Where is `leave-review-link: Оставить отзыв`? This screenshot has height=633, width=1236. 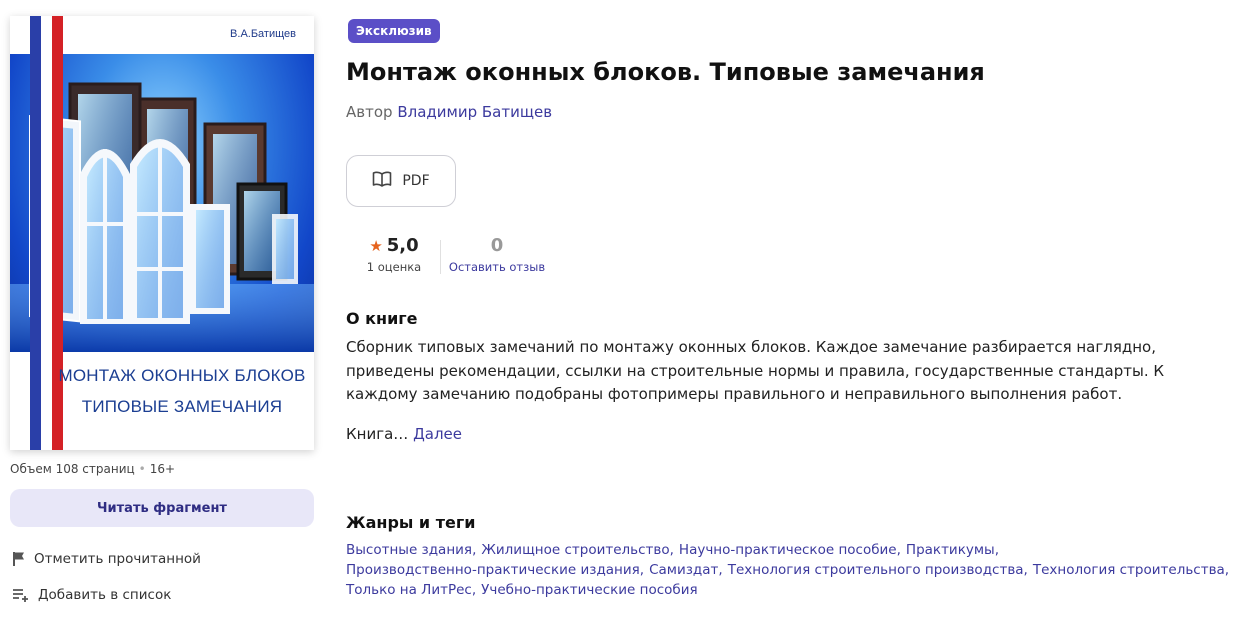 leave-review-link: Оставить отзыв is located at coordinates (497, 267).